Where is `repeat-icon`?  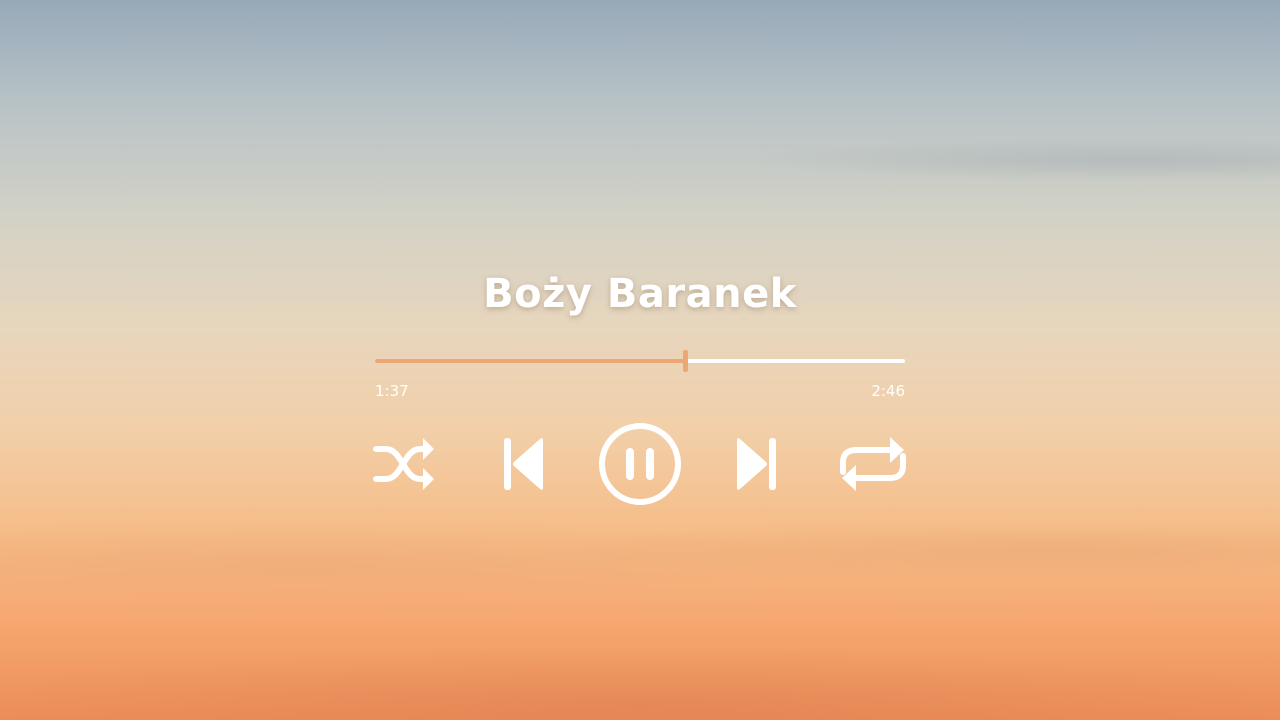
repeat-icon is located at coordinates (873, 464).